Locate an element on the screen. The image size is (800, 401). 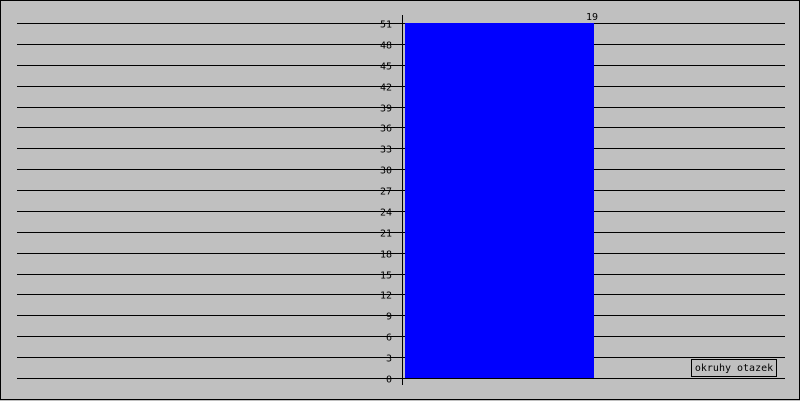
y-tick-label-6: 6 is located at coordinates (389, 338).